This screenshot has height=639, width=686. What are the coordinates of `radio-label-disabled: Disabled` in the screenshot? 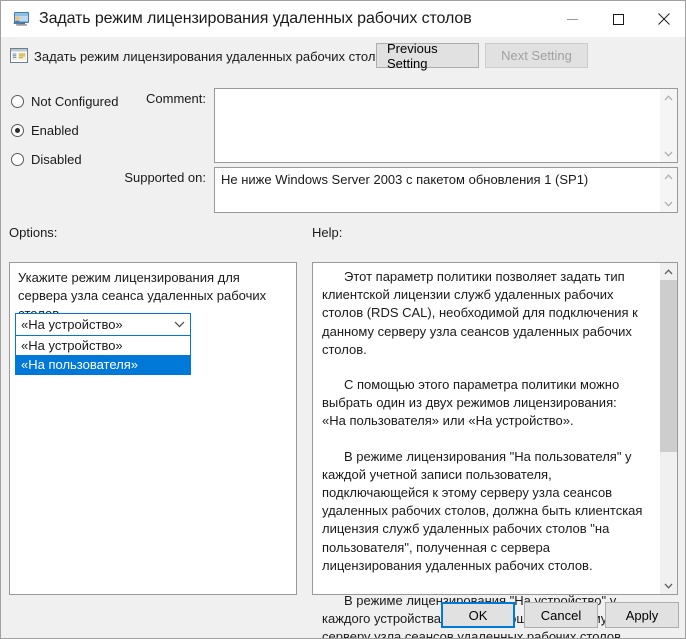 It's located at (56, 159).